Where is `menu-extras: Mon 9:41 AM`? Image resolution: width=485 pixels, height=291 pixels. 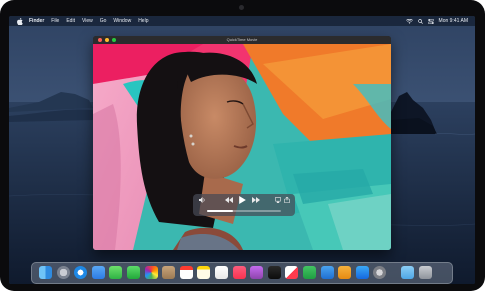
menu-extras: Mon 9:41 AM is located at coordinates (436, 21).